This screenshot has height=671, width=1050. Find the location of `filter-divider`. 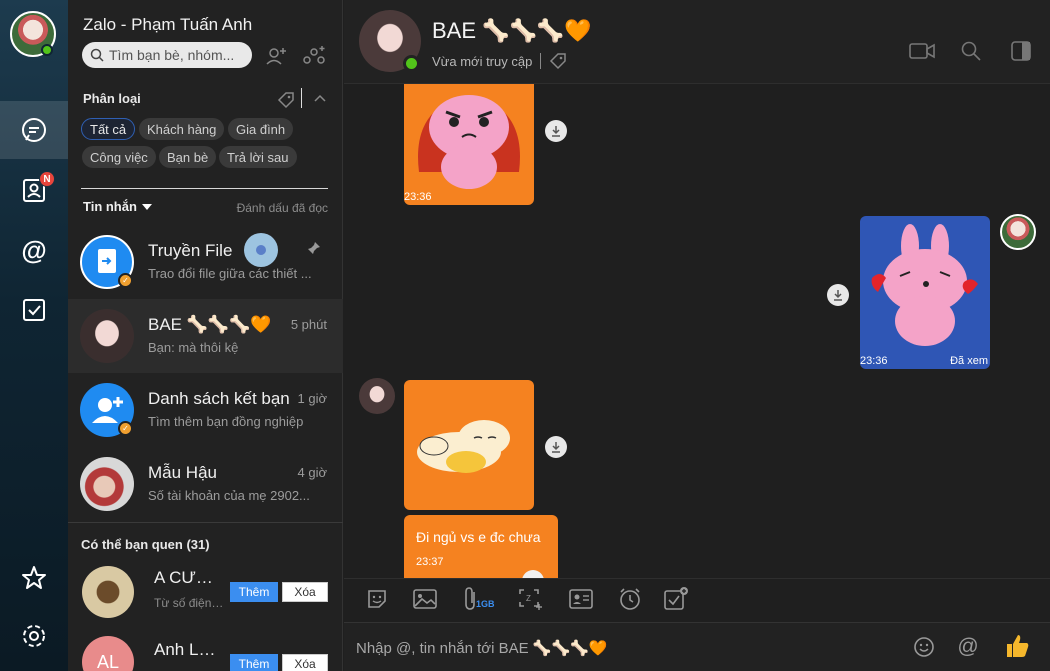

filter-divider is located at coordinates (204, 188).